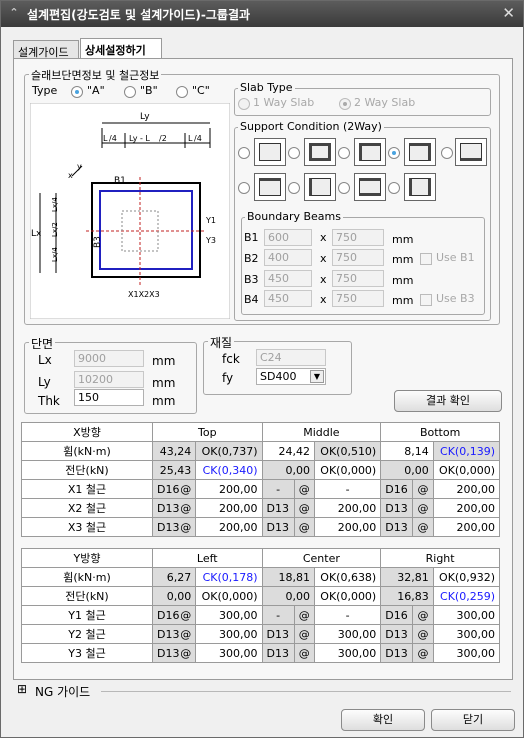 Image resolution: width=524 pixels, height=738 pixels. I want to click on table-cell: CK(0,178), so click(229, 577).